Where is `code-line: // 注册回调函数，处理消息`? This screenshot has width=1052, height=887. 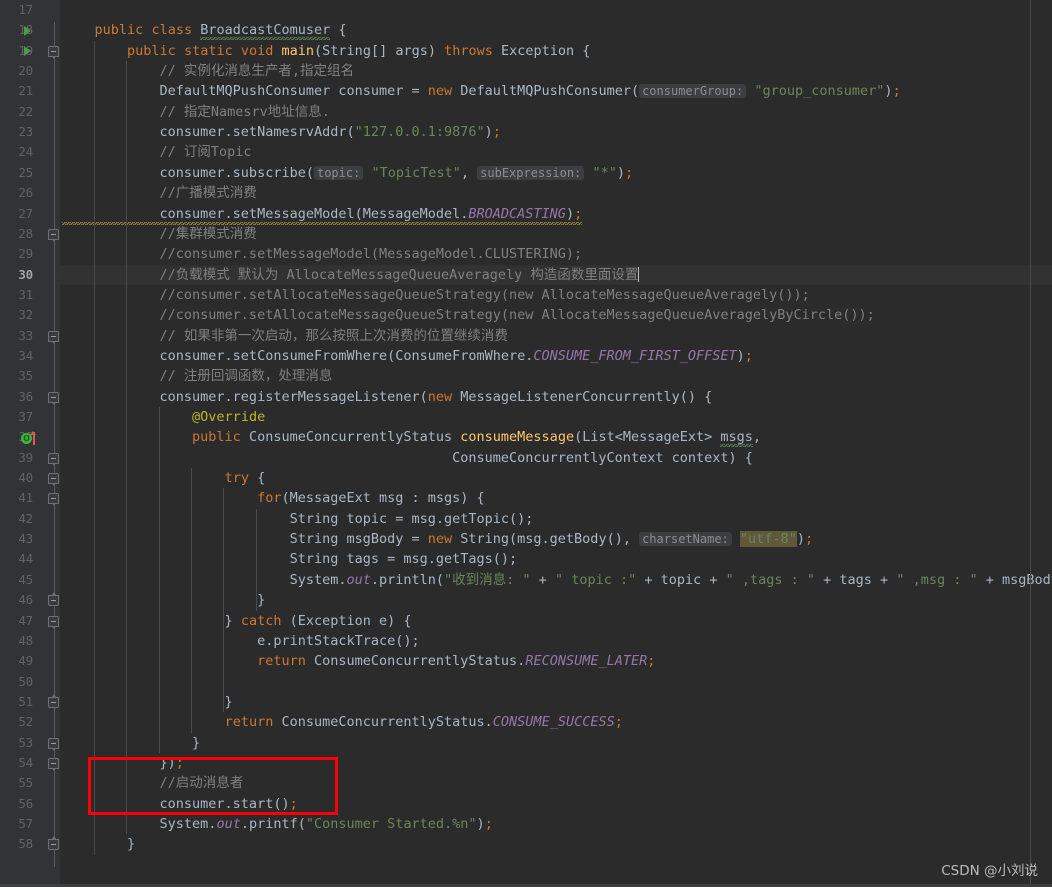 code-line: // 注册回调函数，处理消息 is located at coordinates (556, 376).